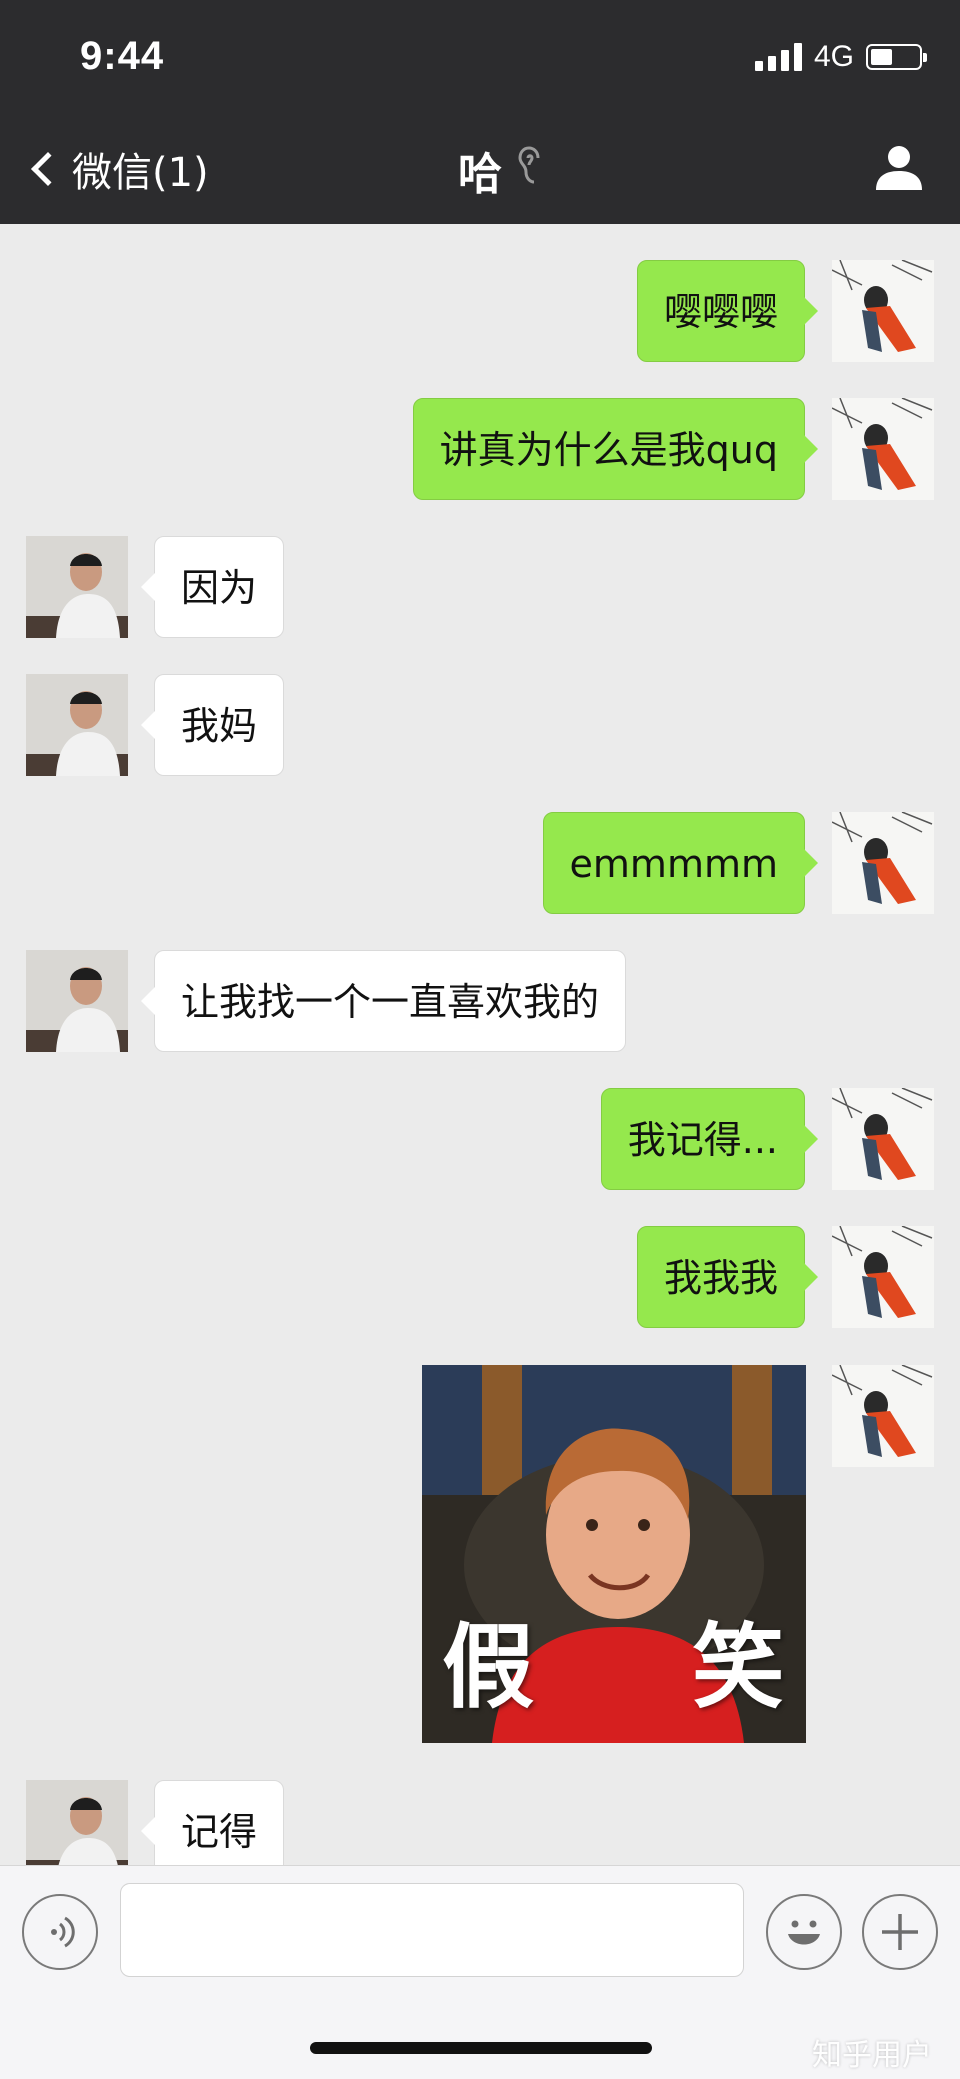  I want to click on message-input, so click(432, 1930).